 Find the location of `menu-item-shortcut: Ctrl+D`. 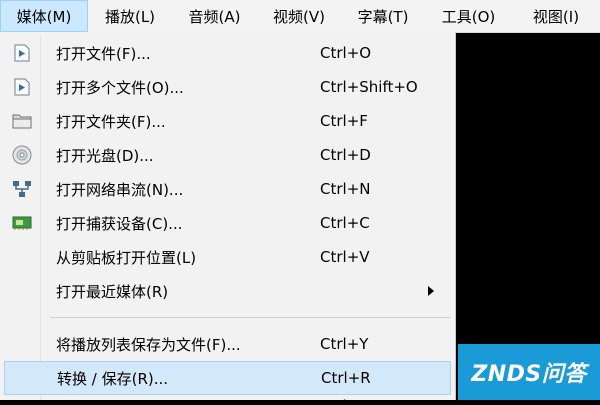

menu-item-shortcut: Ctrl+D is located at coordinates (345, 155).